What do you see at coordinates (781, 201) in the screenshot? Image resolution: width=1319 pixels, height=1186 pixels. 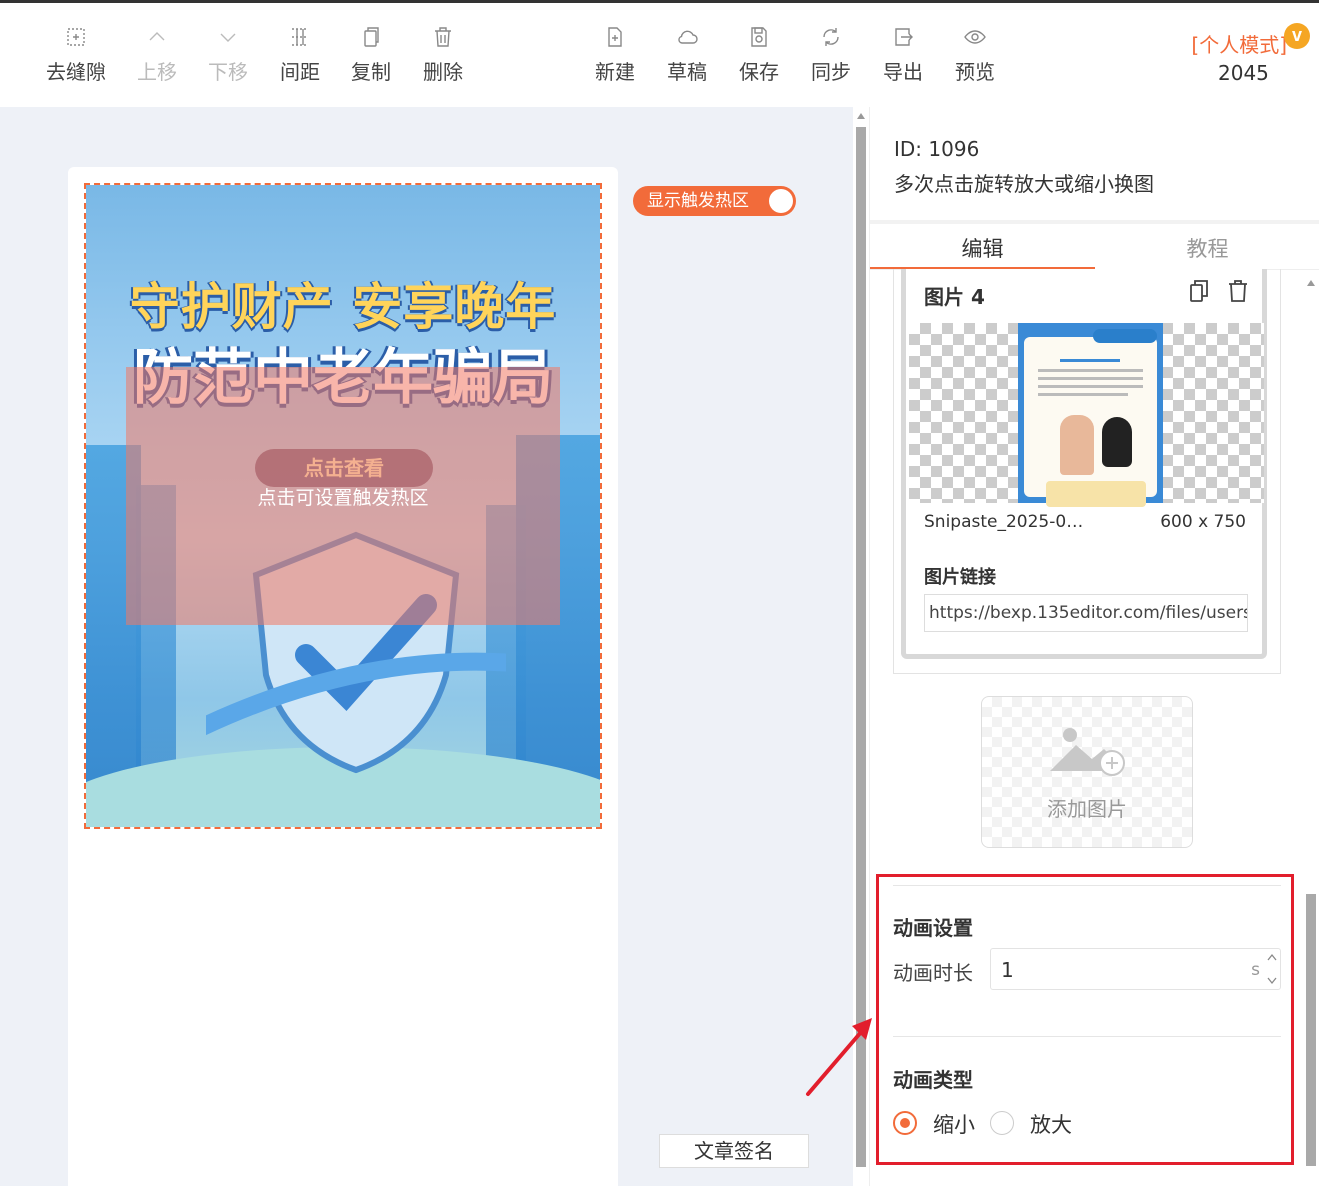 I see `toggle-knob` at bounding box center [781, 201].